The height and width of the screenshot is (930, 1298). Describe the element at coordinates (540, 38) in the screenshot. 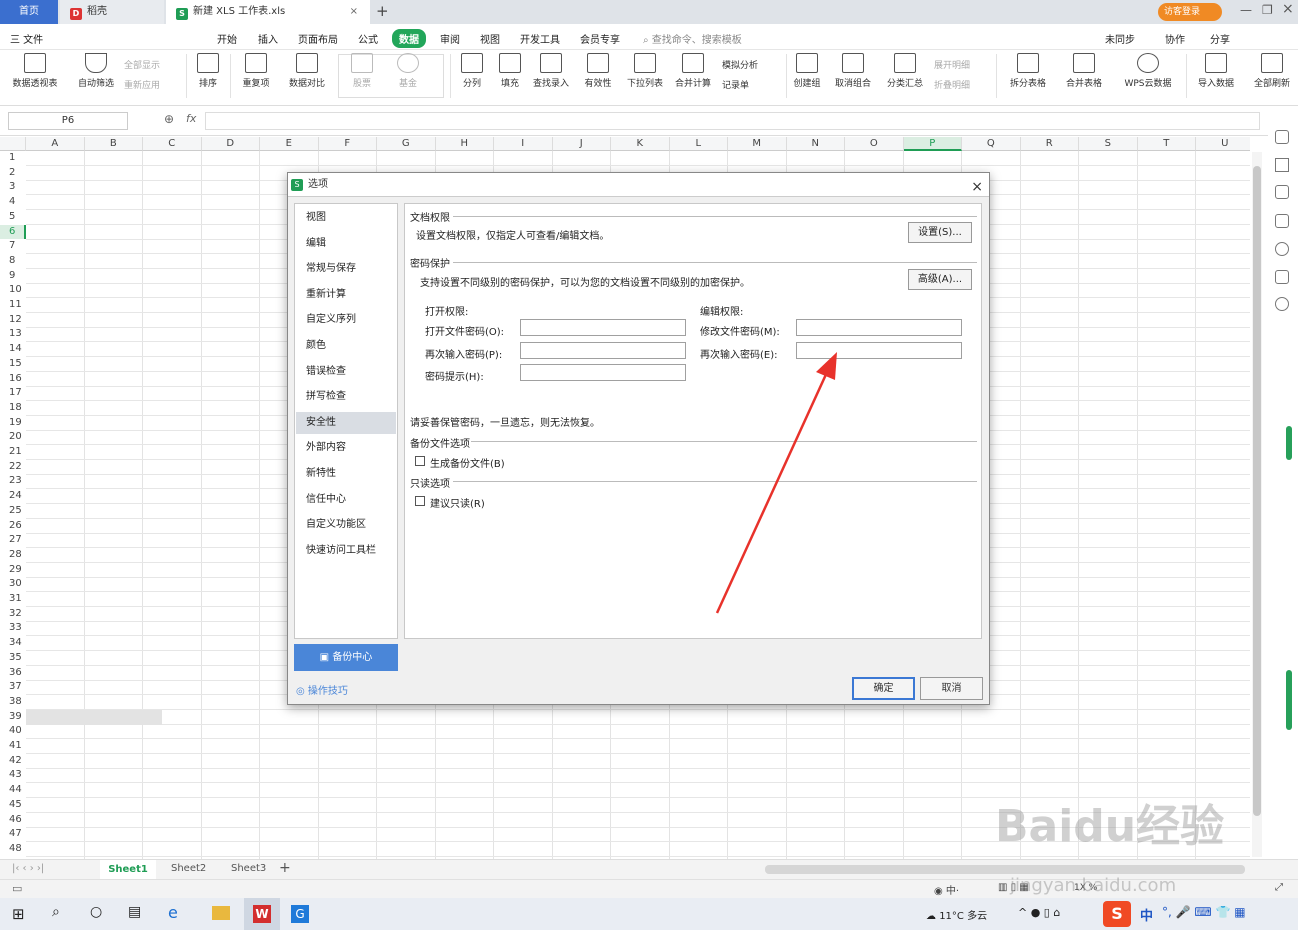

I see `menu-dev: 开发工具` at that location.